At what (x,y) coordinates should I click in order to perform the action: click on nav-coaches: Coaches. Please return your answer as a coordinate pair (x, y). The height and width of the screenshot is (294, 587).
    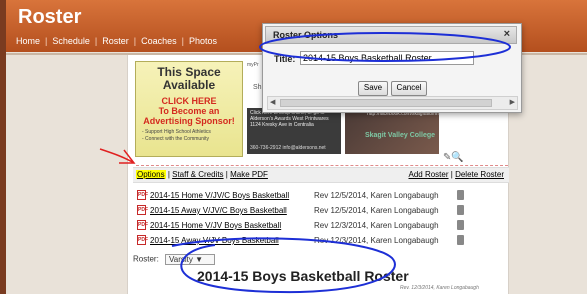
    Looking at the image, I should click on (159, 41).